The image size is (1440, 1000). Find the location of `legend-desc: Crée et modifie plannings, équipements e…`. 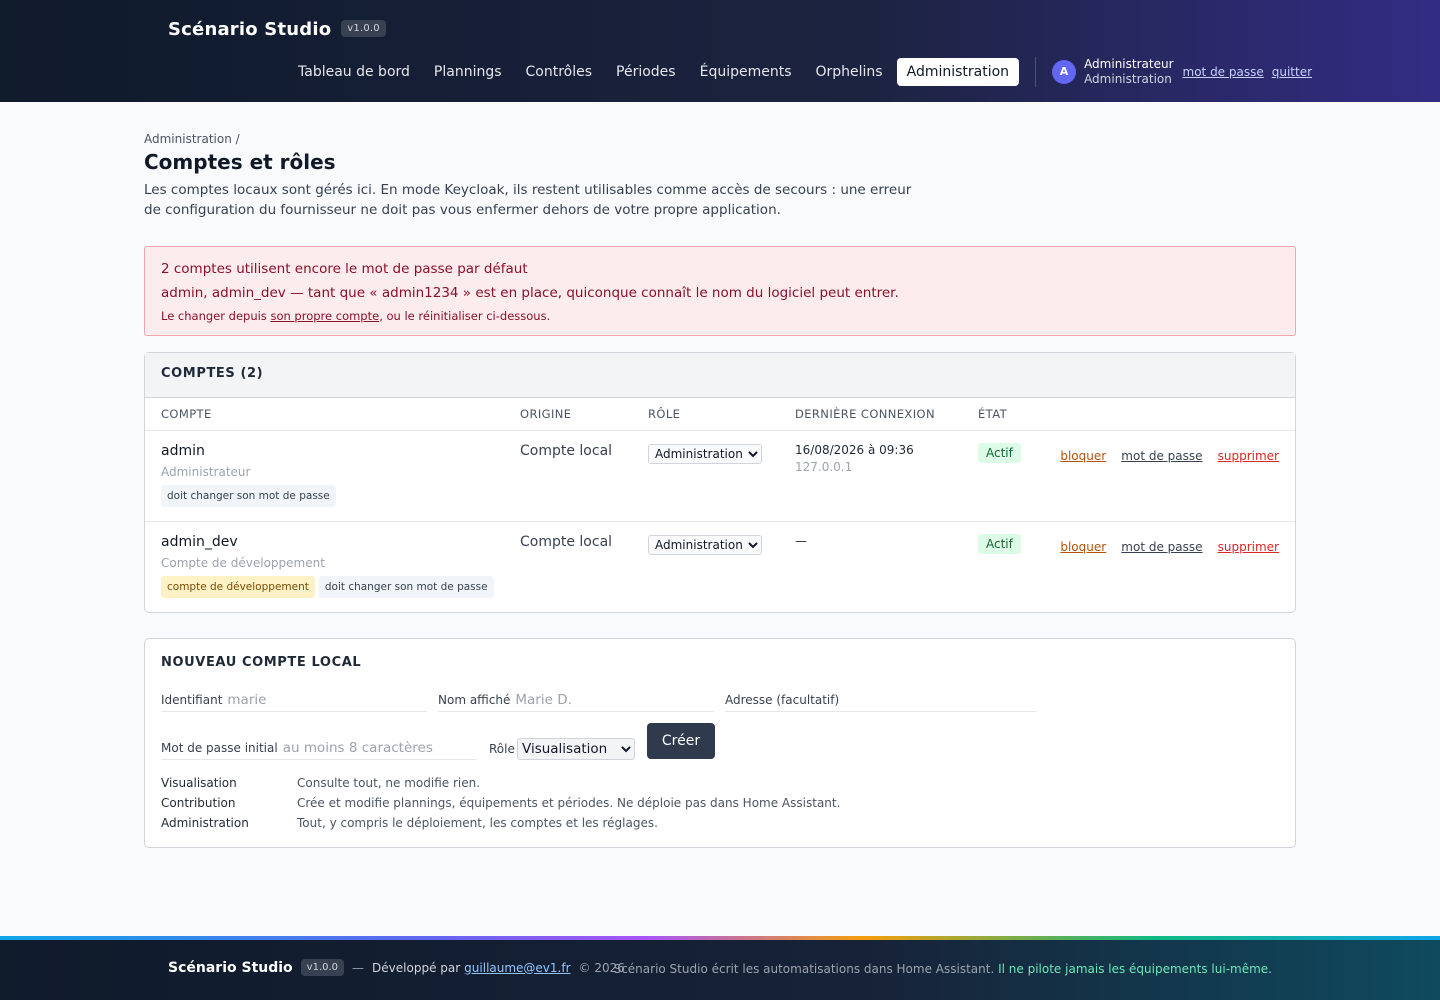

legend-desc: Crée et modifie plannings, équipements e… is located at coordinates (569, 803).